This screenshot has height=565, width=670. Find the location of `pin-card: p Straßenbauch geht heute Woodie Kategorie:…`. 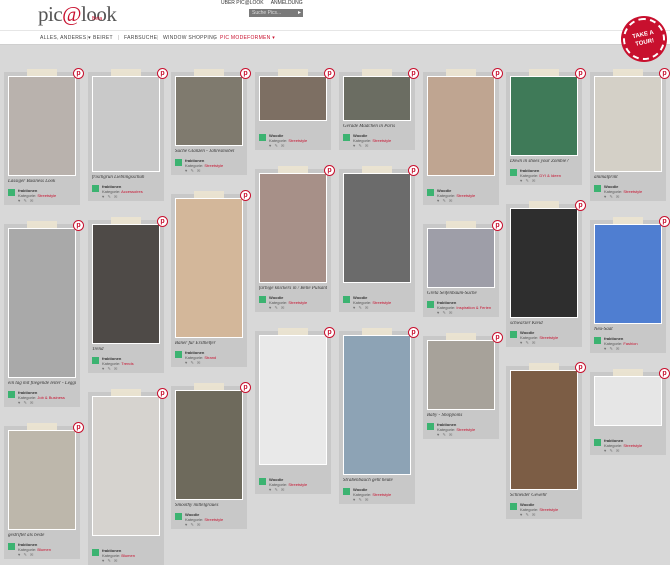

pin-card: p Straßenbauch geht heute Woodie Kategorie:… is located at coordinates (379, 415).